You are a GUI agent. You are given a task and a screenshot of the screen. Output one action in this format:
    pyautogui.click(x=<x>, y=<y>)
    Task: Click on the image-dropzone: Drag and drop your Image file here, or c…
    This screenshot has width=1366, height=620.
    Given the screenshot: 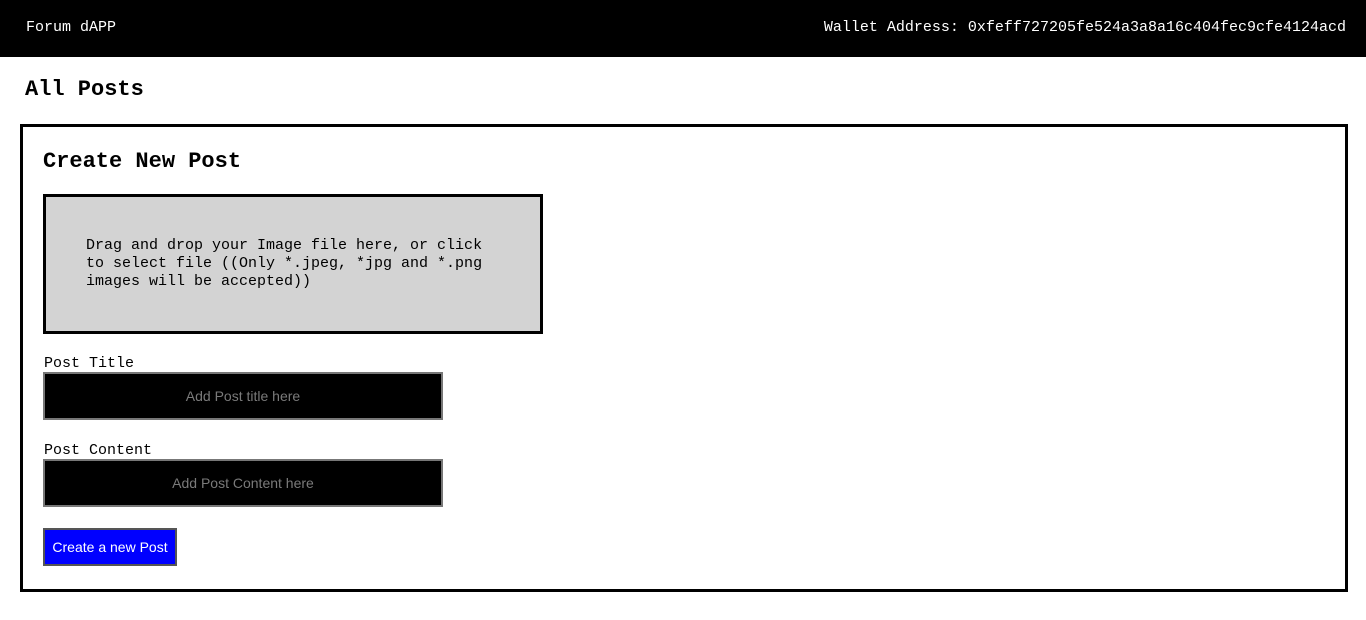 What is the action you would take?
    pyautogui.click(x=293, y=264)
    